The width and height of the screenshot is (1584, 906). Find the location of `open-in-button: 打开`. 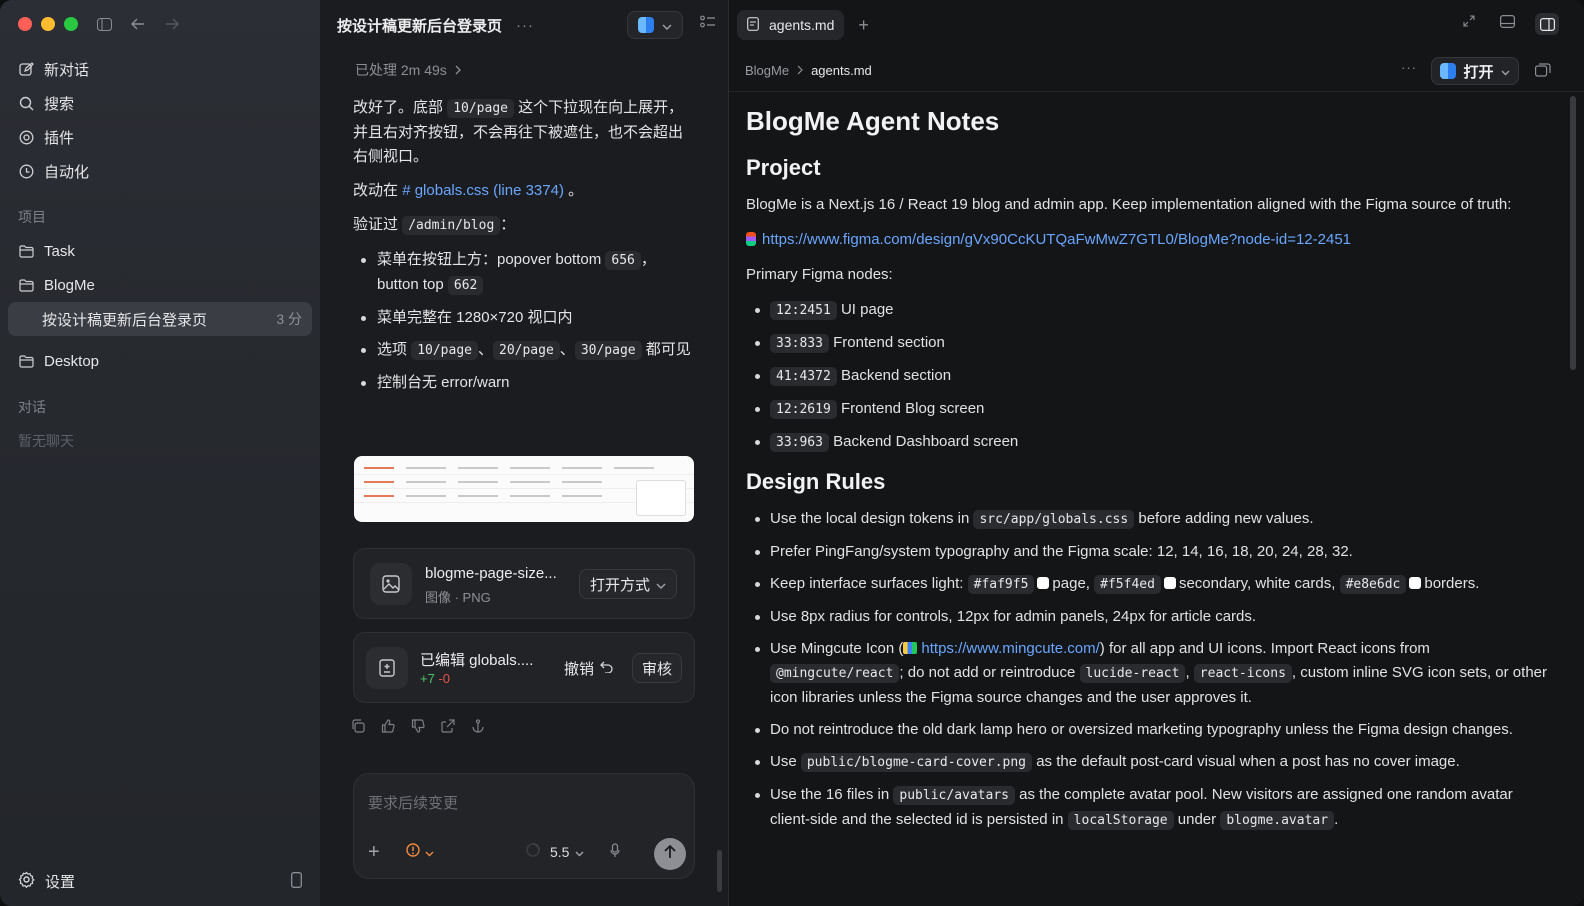

open-in-button: 打开 is located at coordinates (1475, 71).